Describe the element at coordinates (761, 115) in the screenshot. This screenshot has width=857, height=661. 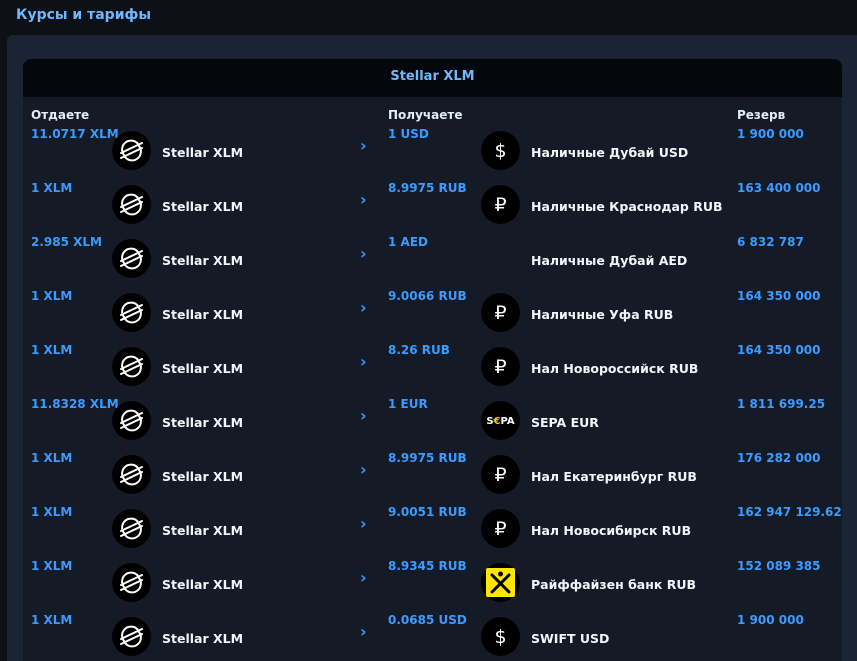
I see `column-header-reserve: Резерв` at that location.